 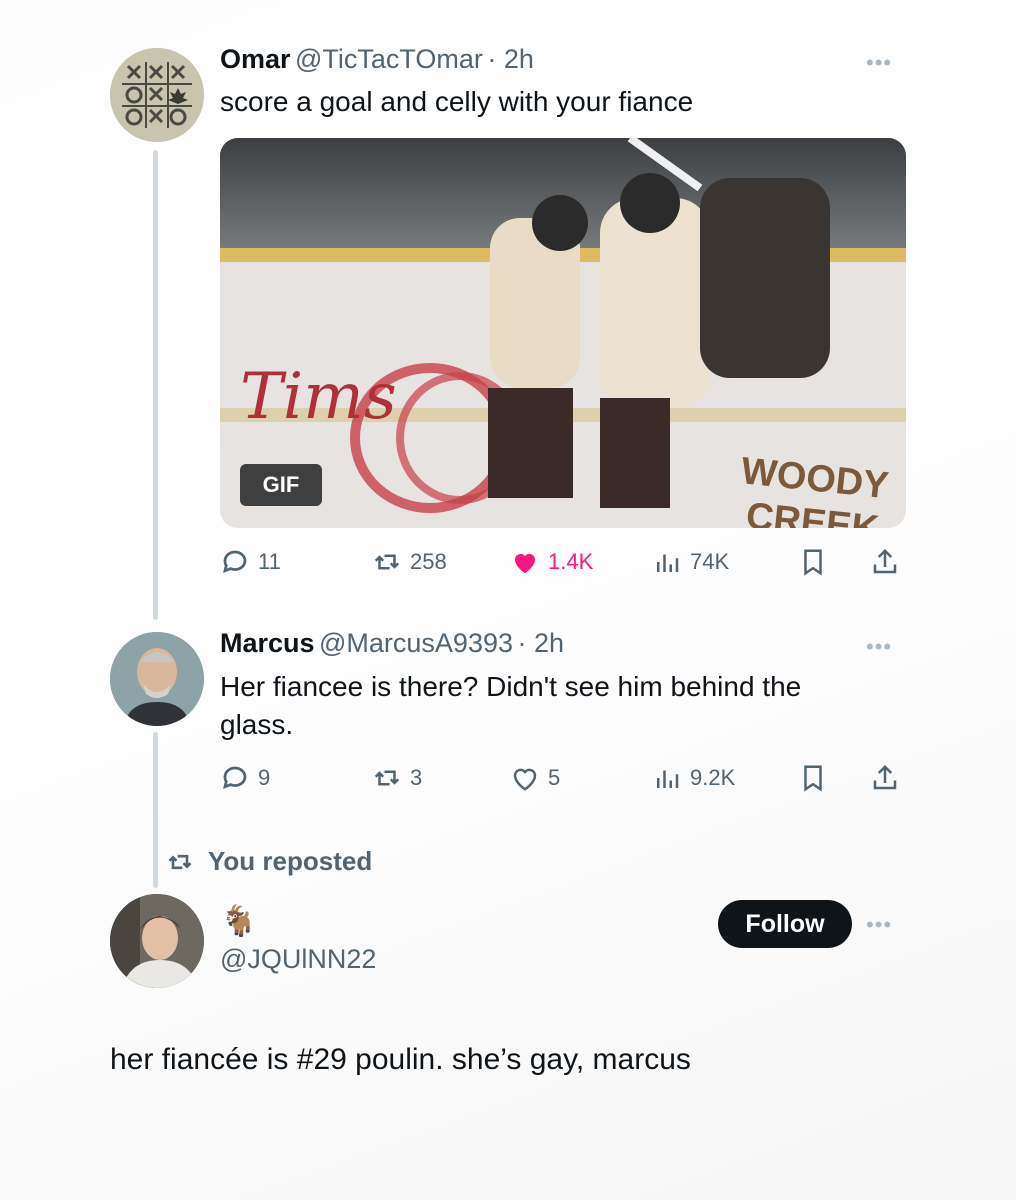 I want to click on display-name: Omar, so click(x=255, y=59).